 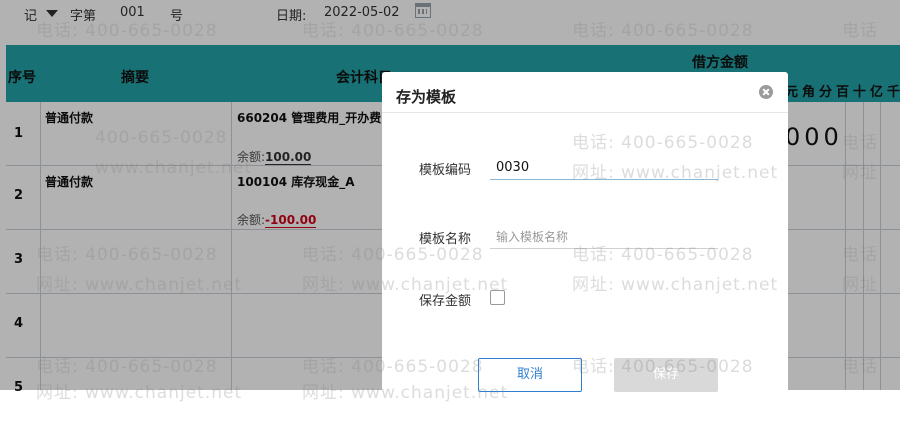 I want to click on save-button: 保存, so click(x=666, y=375).